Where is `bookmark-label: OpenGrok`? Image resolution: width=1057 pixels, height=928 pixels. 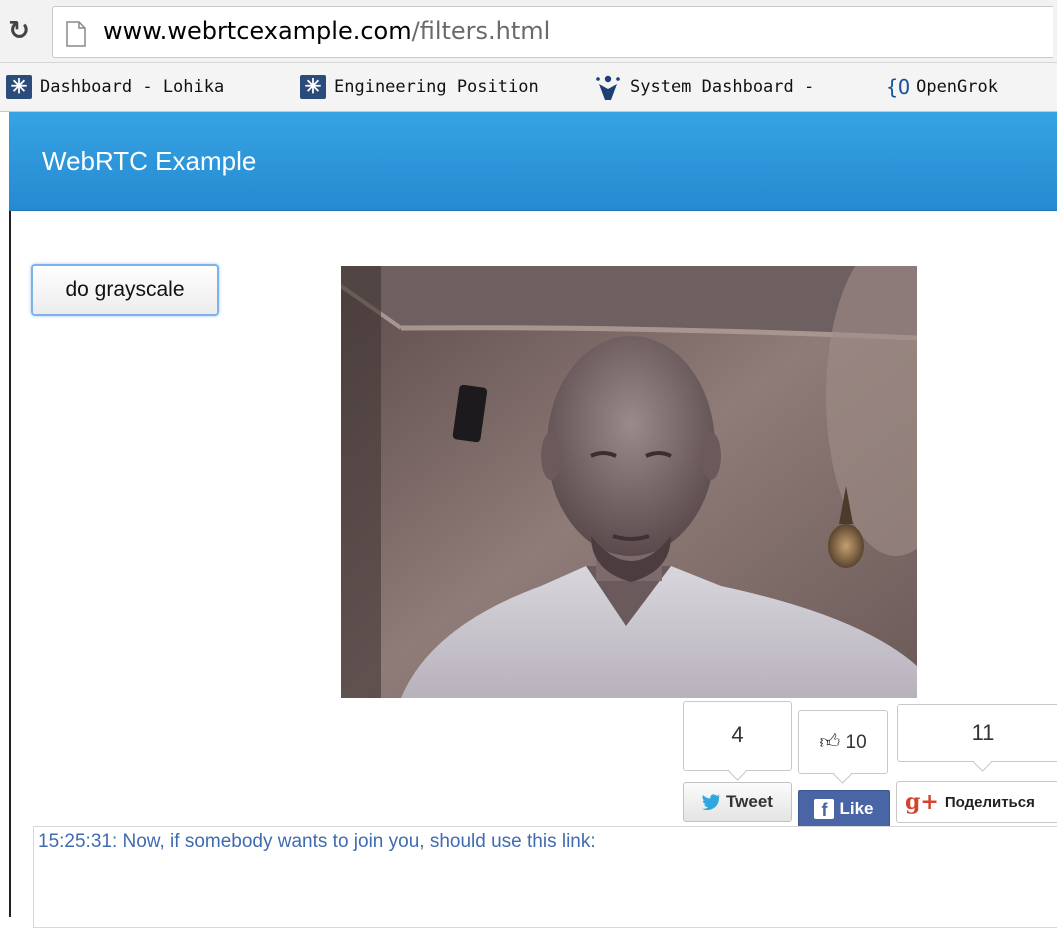
bookmark-label: OpenGrok is located at coordinates (957, 87).